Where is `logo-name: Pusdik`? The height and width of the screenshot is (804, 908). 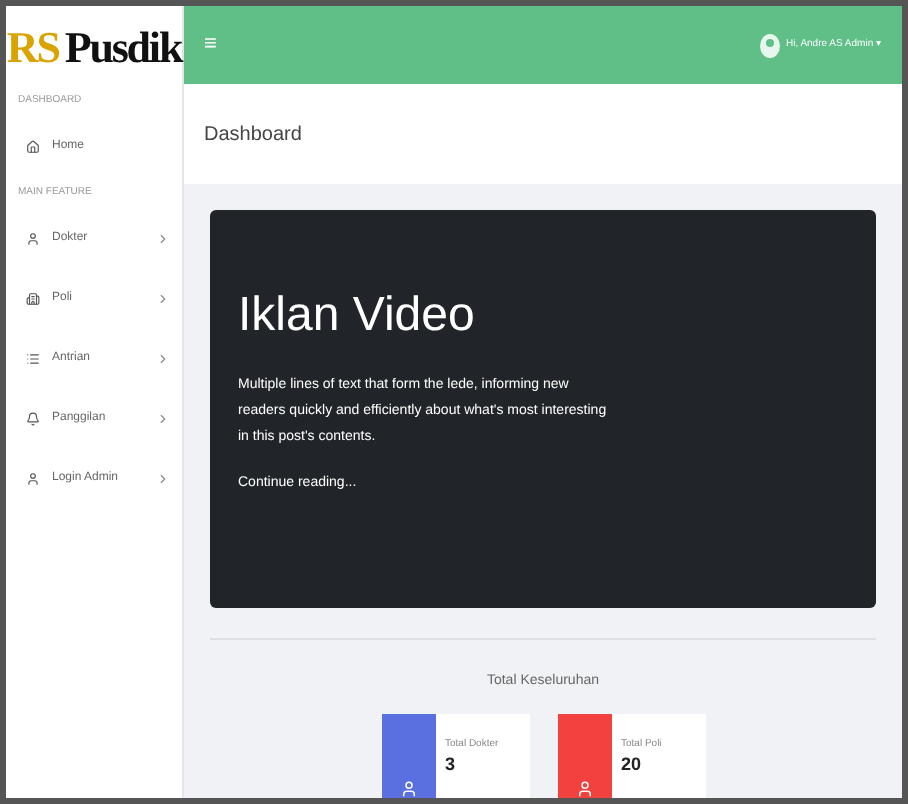
logo-name: Pusdik is located at coordinates (123, 47).